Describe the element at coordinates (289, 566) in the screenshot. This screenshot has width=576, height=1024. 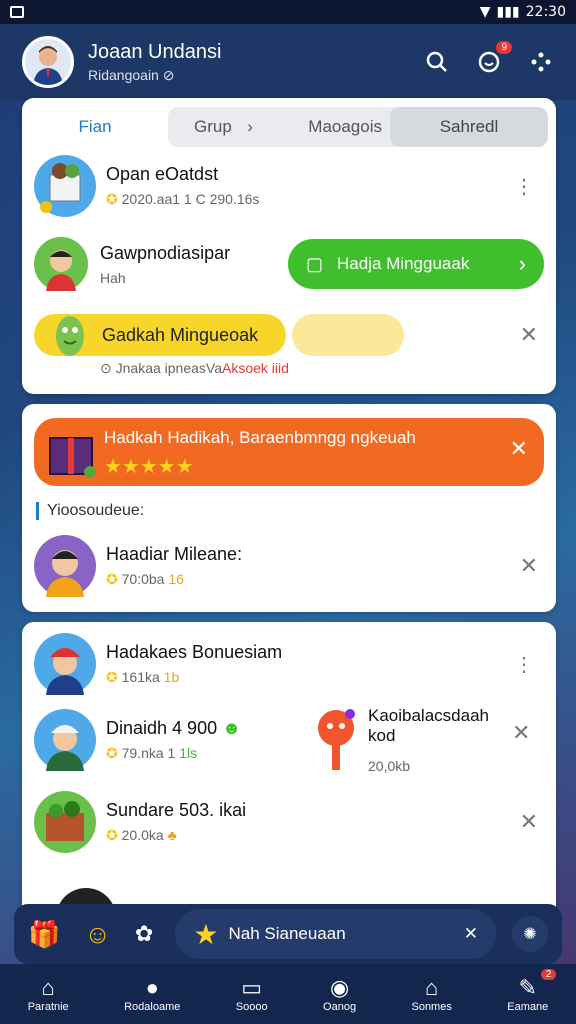
I see `list-item: Haadiar Mileane: ✪ 70:0ba 16 ✕` at that location.